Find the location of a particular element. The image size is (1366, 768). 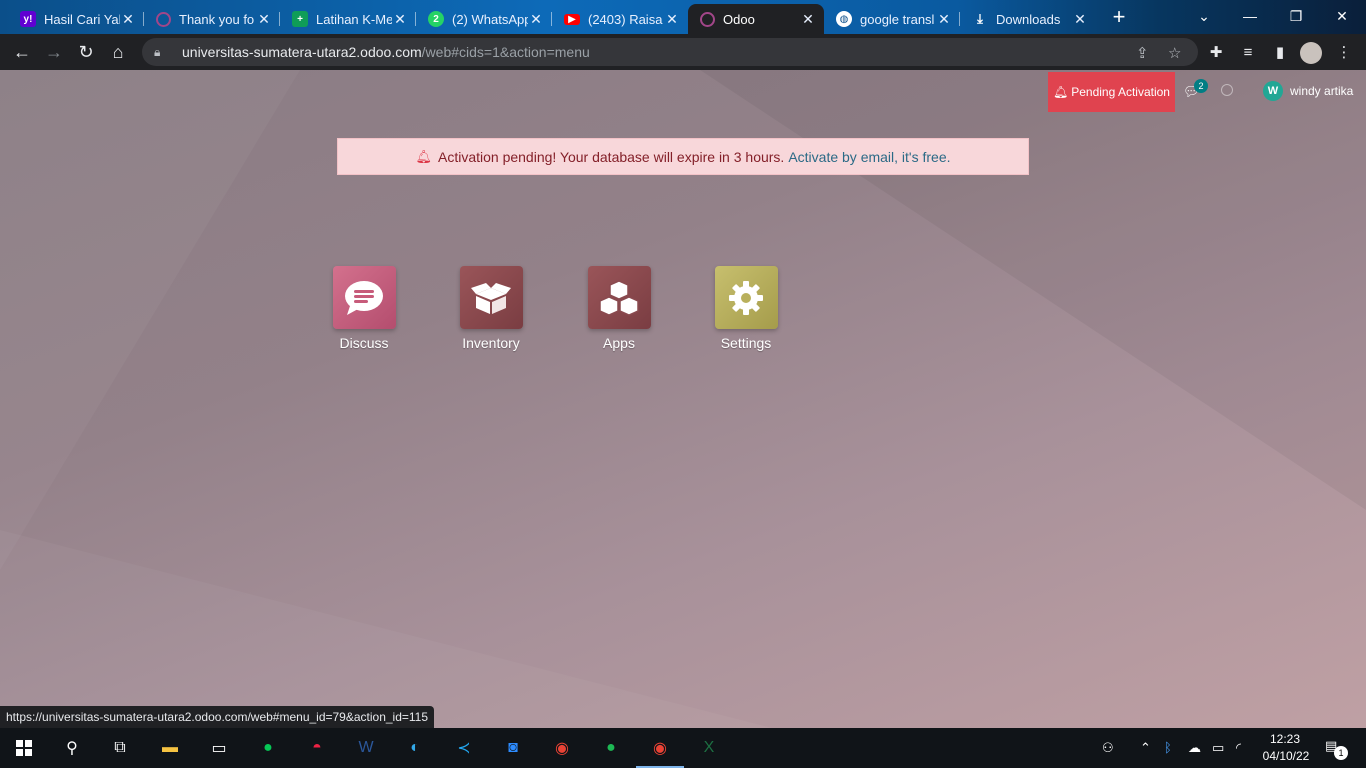

app-settings: Settings is located at coordinates (746, 308).